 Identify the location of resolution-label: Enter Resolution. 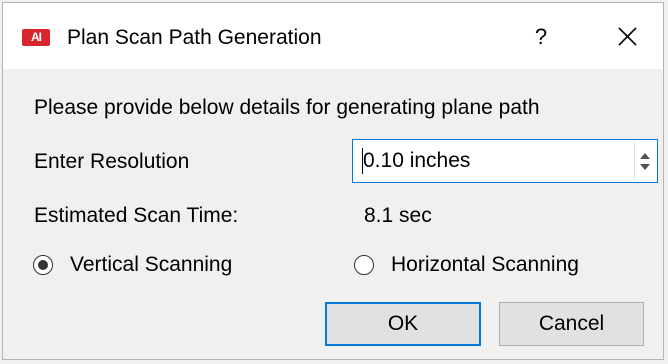
(112, 161).